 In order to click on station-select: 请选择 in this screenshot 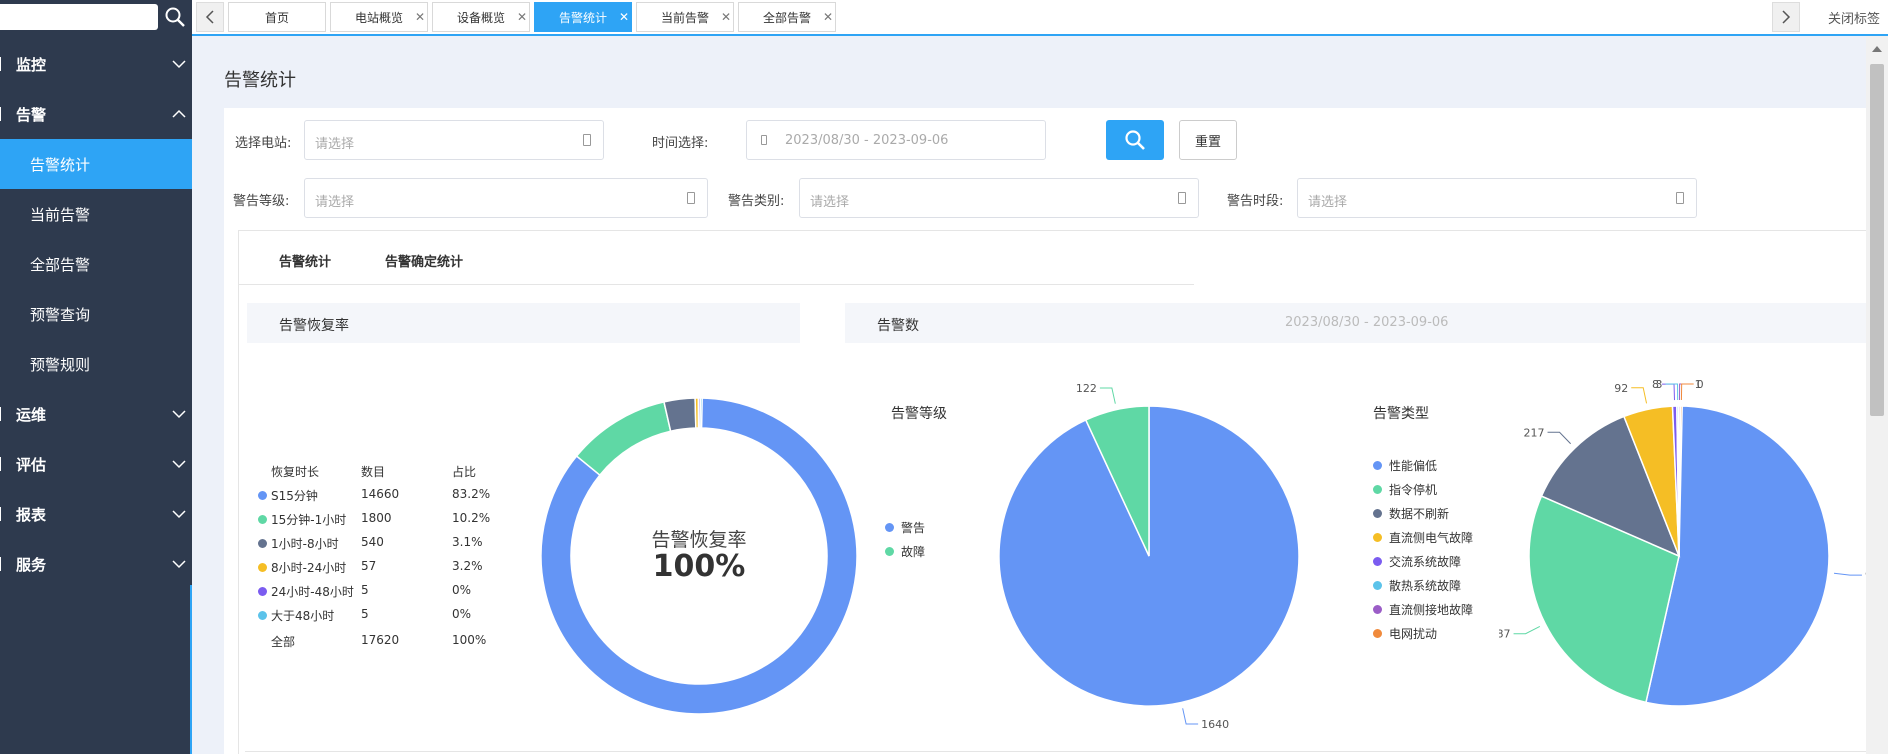, I will do `click(454, 140)`.